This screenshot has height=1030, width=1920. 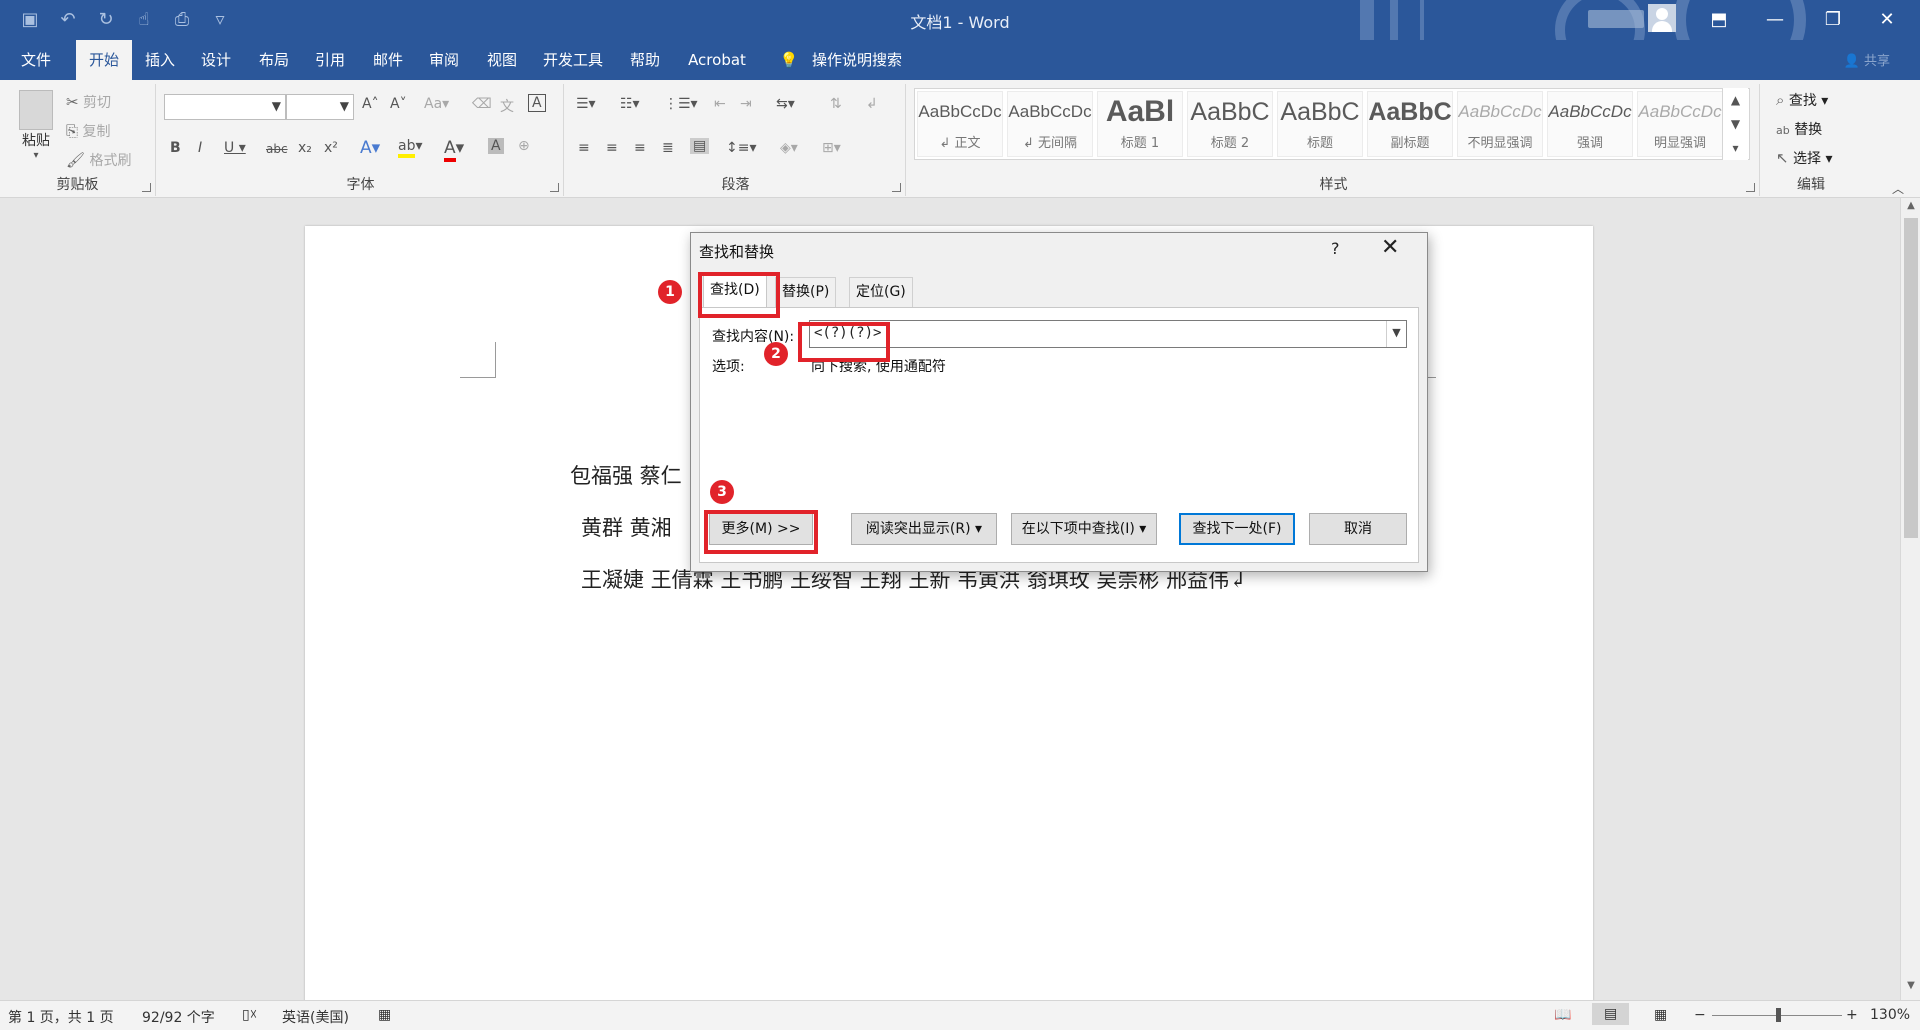 What do you see at coordinates (741, 148) in the screenshot?
I see `line-spacing-icon: ↕≡▾` at bounding box center [741, 148].